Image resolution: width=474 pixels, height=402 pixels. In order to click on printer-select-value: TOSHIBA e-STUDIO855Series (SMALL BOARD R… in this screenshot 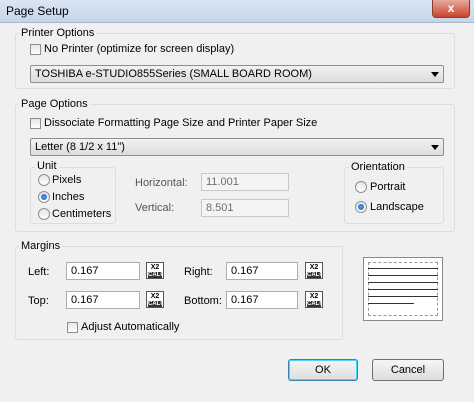, I will do `click(173, 74)`.